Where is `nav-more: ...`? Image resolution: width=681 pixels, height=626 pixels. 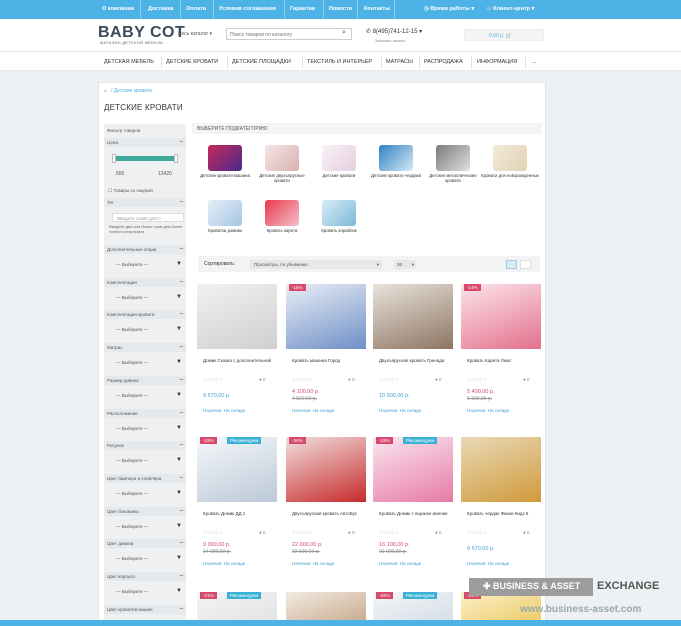
nav-more: ... is located at coordinates (534, 62).